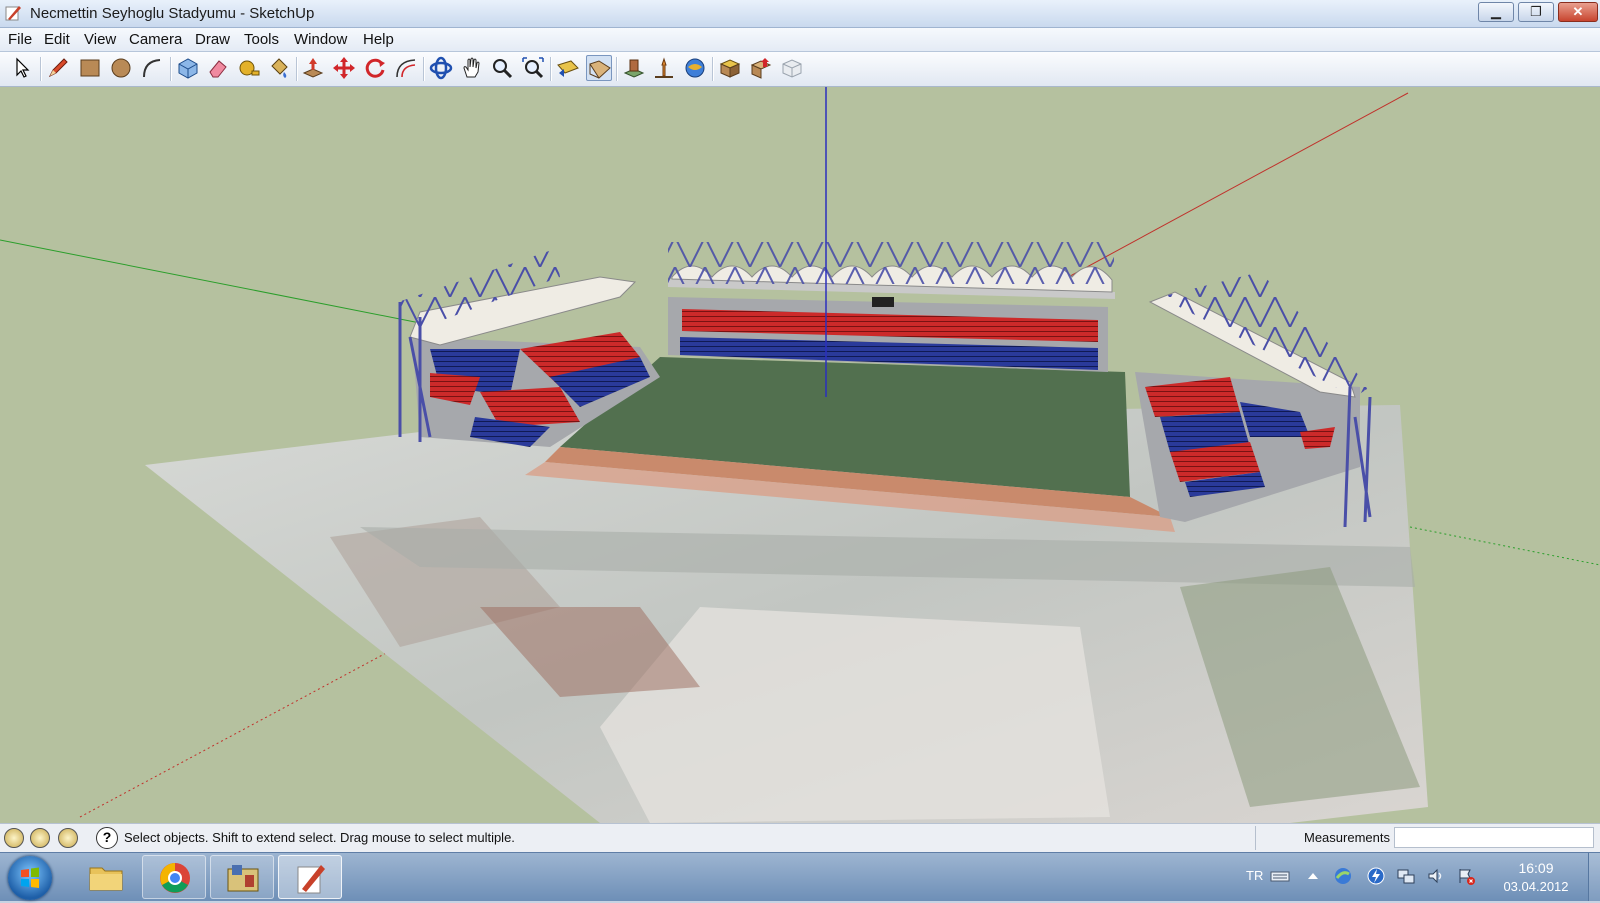 Image resolution: width=1600 pixels, height=903 pixels. I want to click on pencil-icon, so click(58, 68).